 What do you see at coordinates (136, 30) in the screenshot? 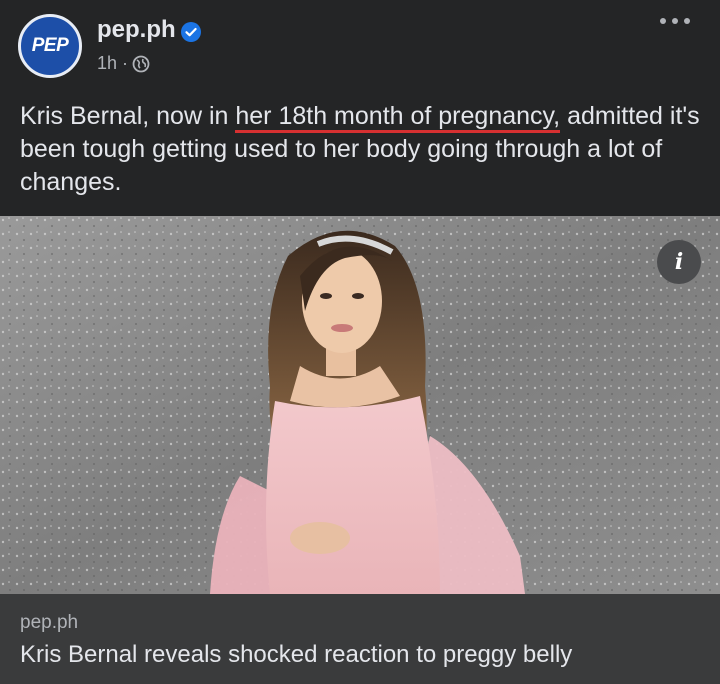
I see `page-name-link: pep.ph` at bounding box center [136, 30].